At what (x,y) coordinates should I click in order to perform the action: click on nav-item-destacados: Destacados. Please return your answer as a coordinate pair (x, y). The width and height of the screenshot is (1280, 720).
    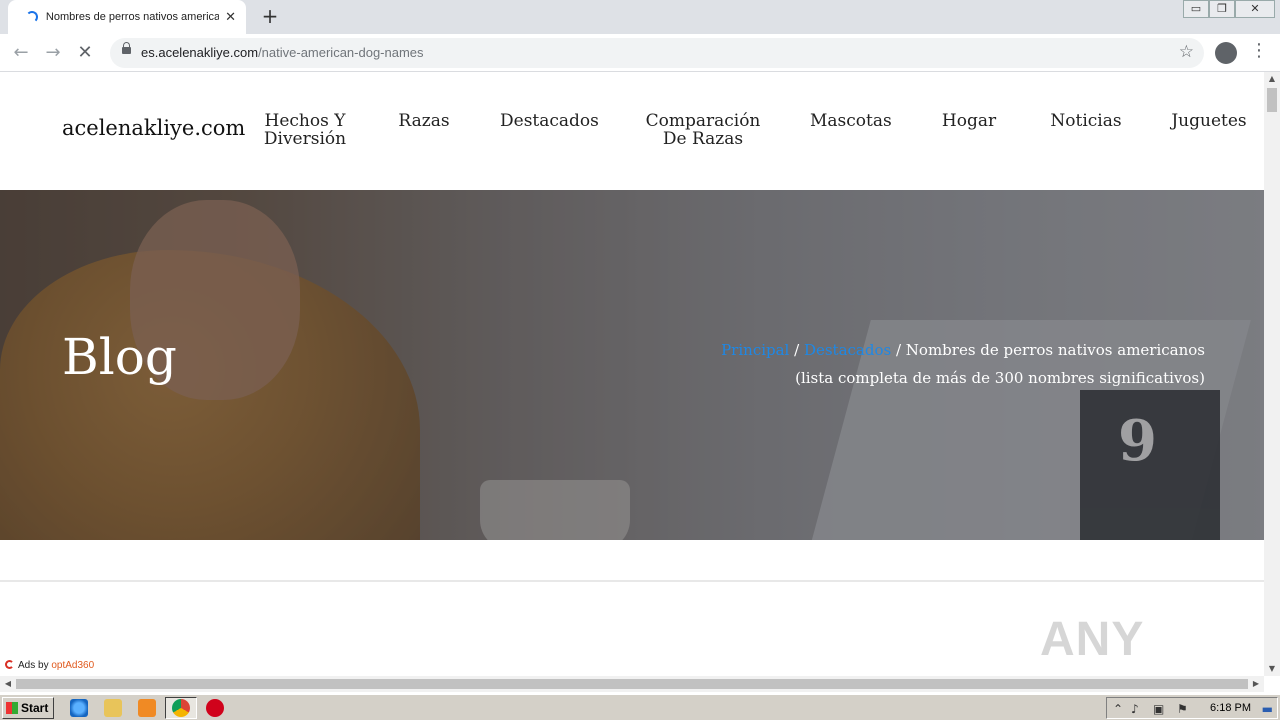
    Looking at the image, I should click on (549, 121).